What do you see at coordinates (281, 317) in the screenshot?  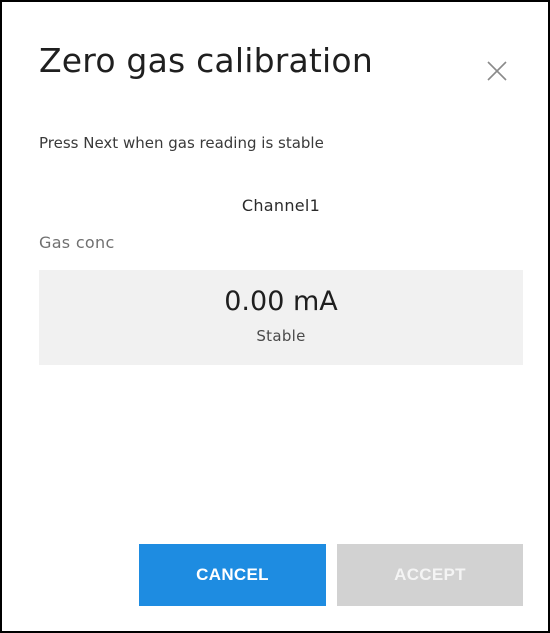 I see `reading-panel: 0.00 mA Stable` at bounding box center [281, 317].